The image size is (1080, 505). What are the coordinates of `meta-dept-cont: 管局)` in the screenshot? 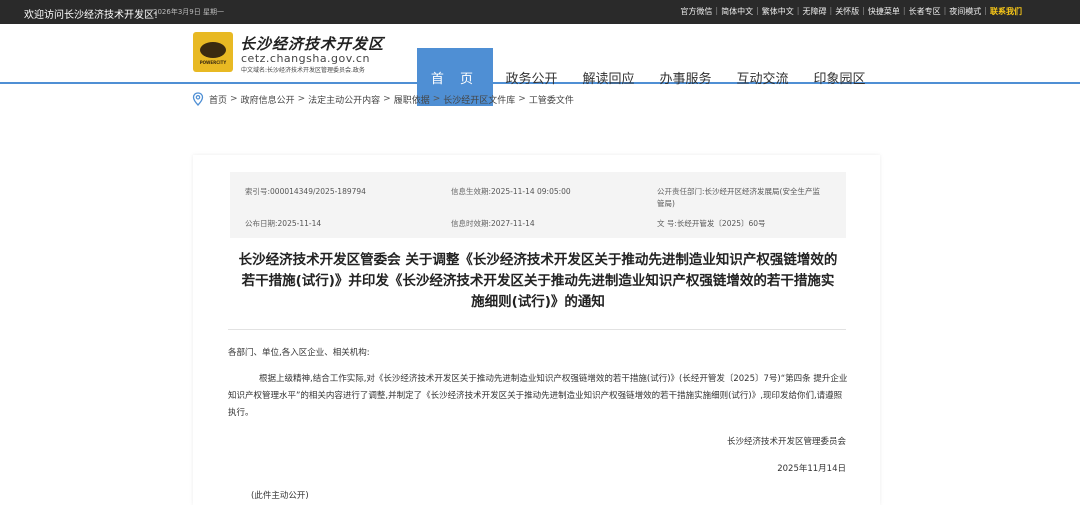 It's located at (666, 203).